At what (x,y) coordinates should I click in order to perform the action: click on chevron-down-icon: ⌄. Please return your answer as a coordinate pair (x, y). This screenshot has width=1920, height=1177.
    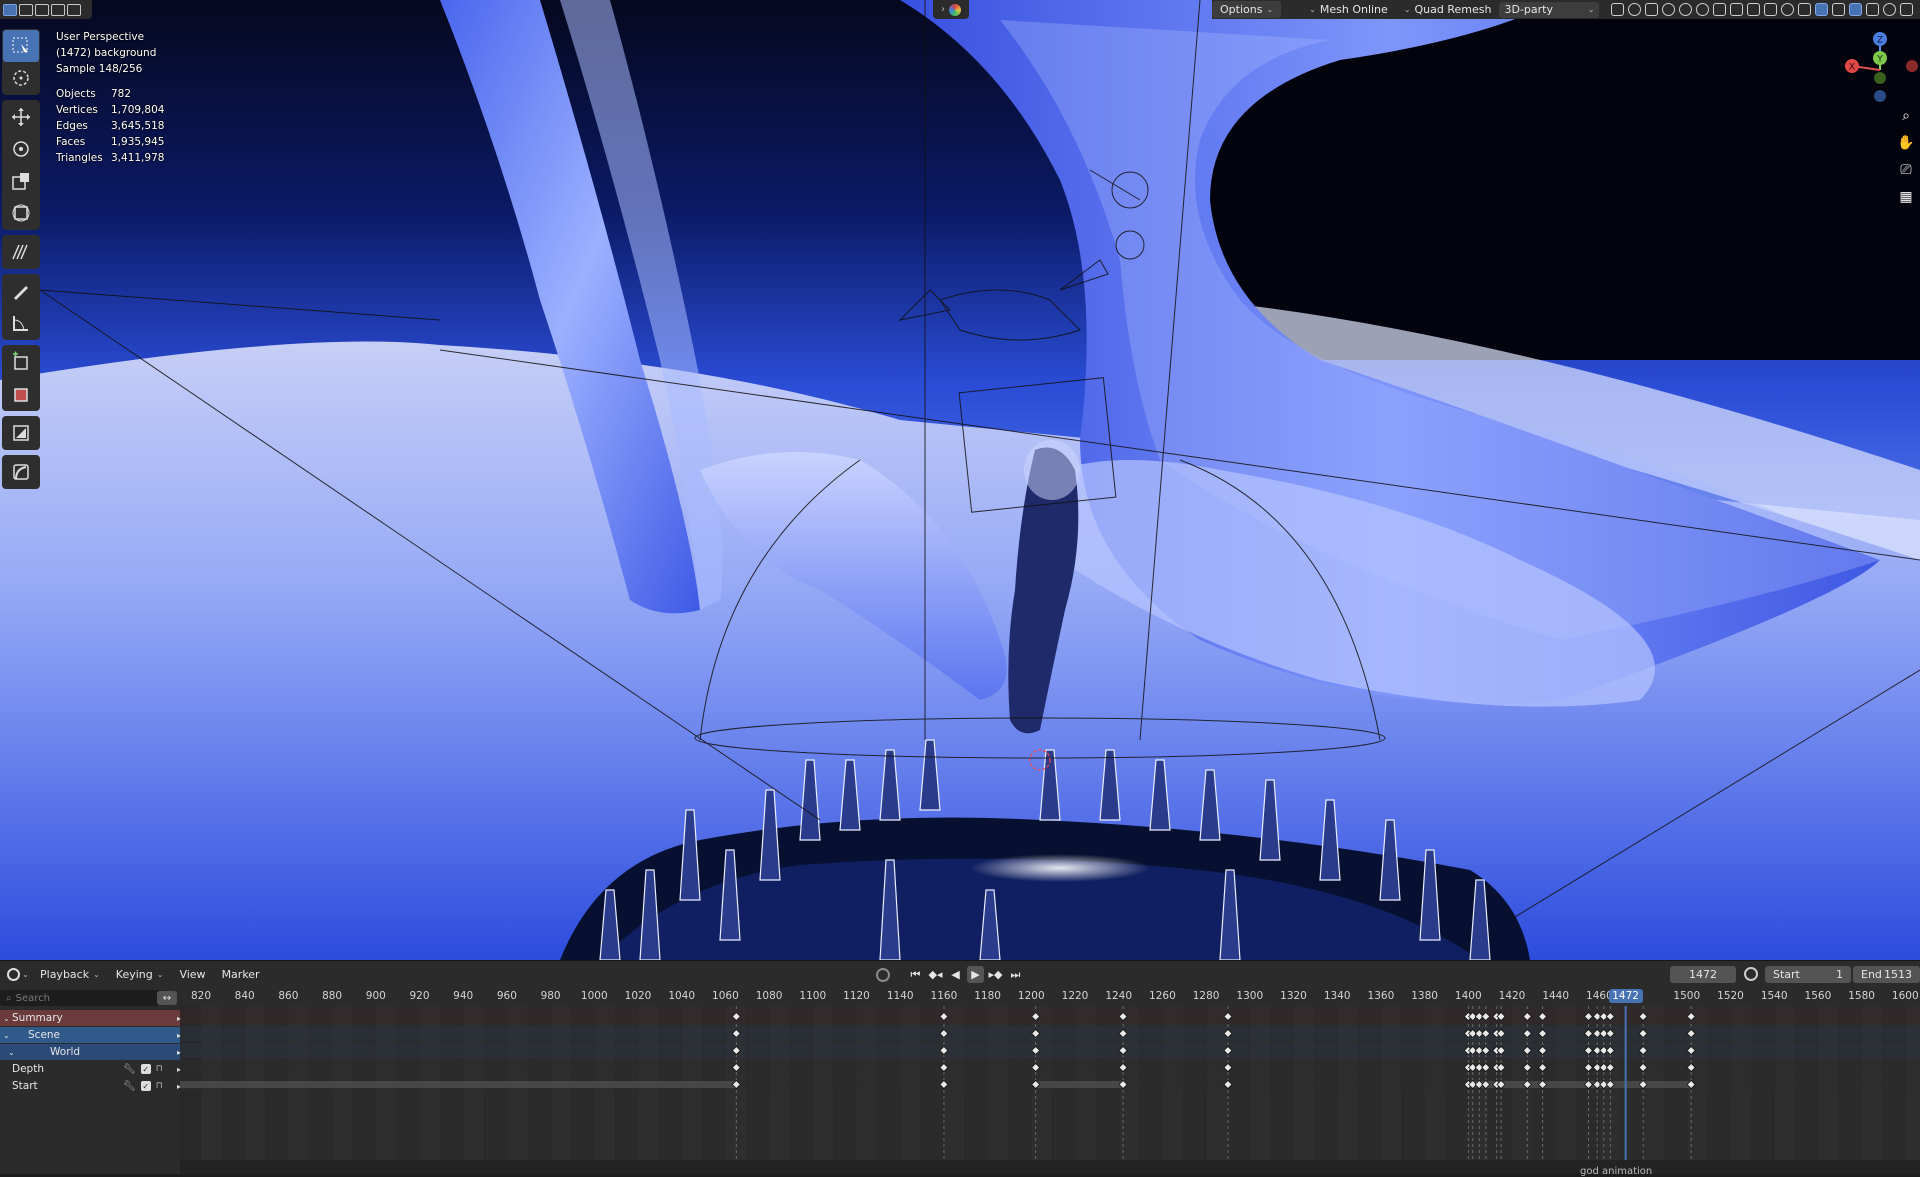
    Looking at the image, I should click on (1407, 9).